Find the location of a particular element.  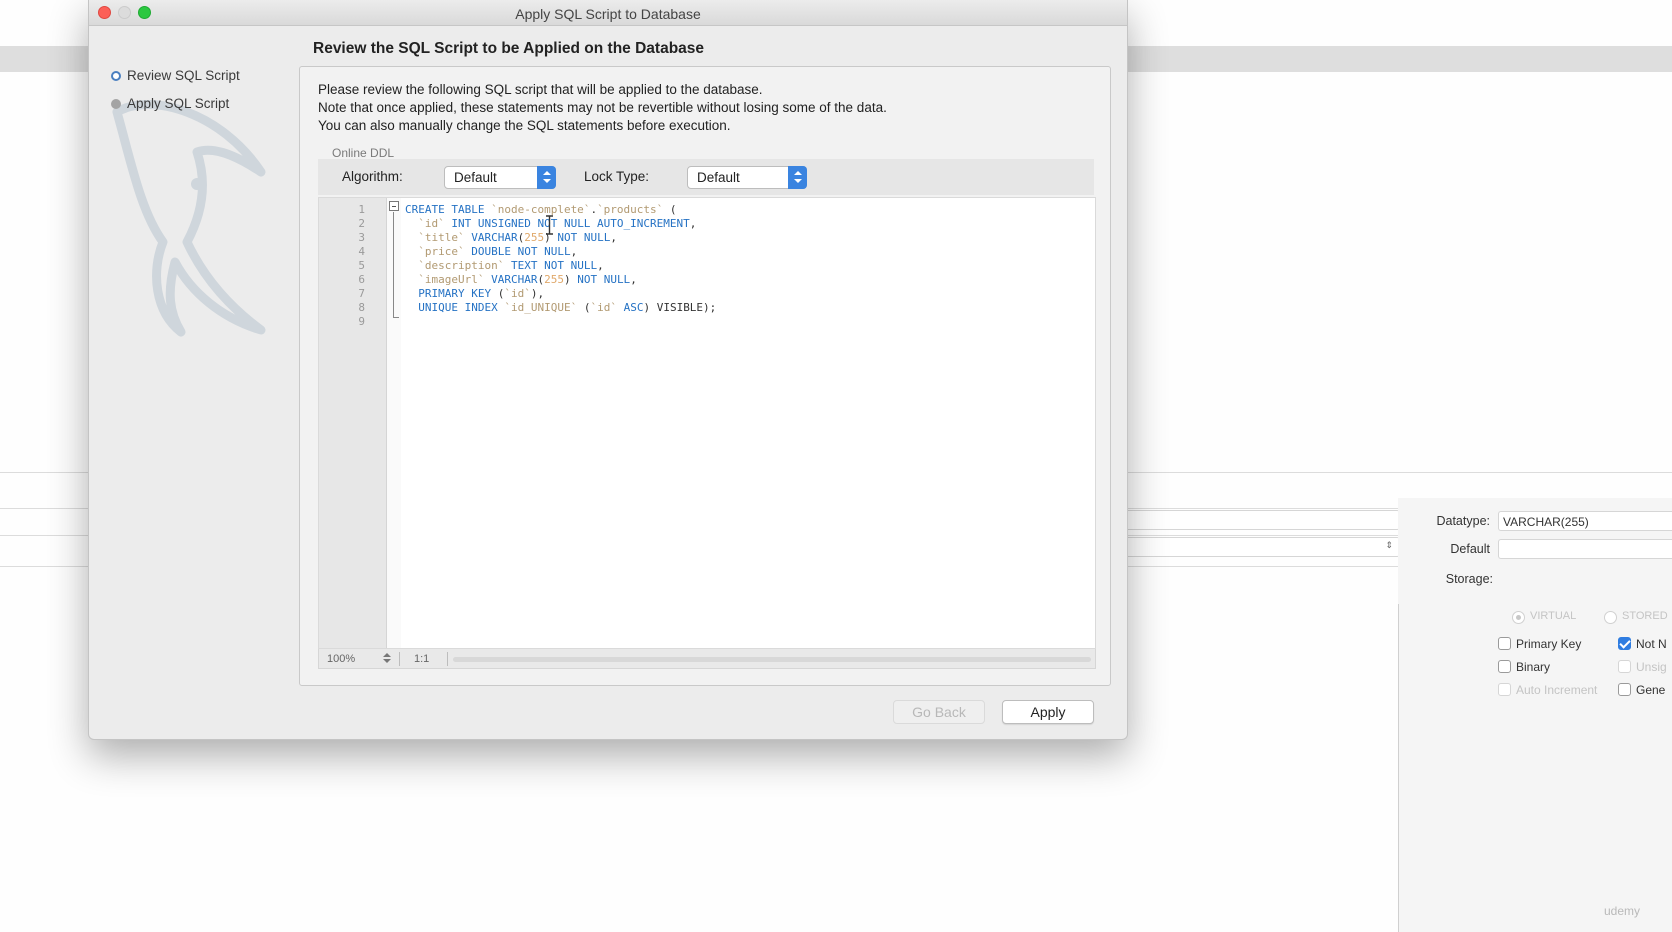

code-token: DOUBLE NOT NULL is located at coordinates (521, 251).